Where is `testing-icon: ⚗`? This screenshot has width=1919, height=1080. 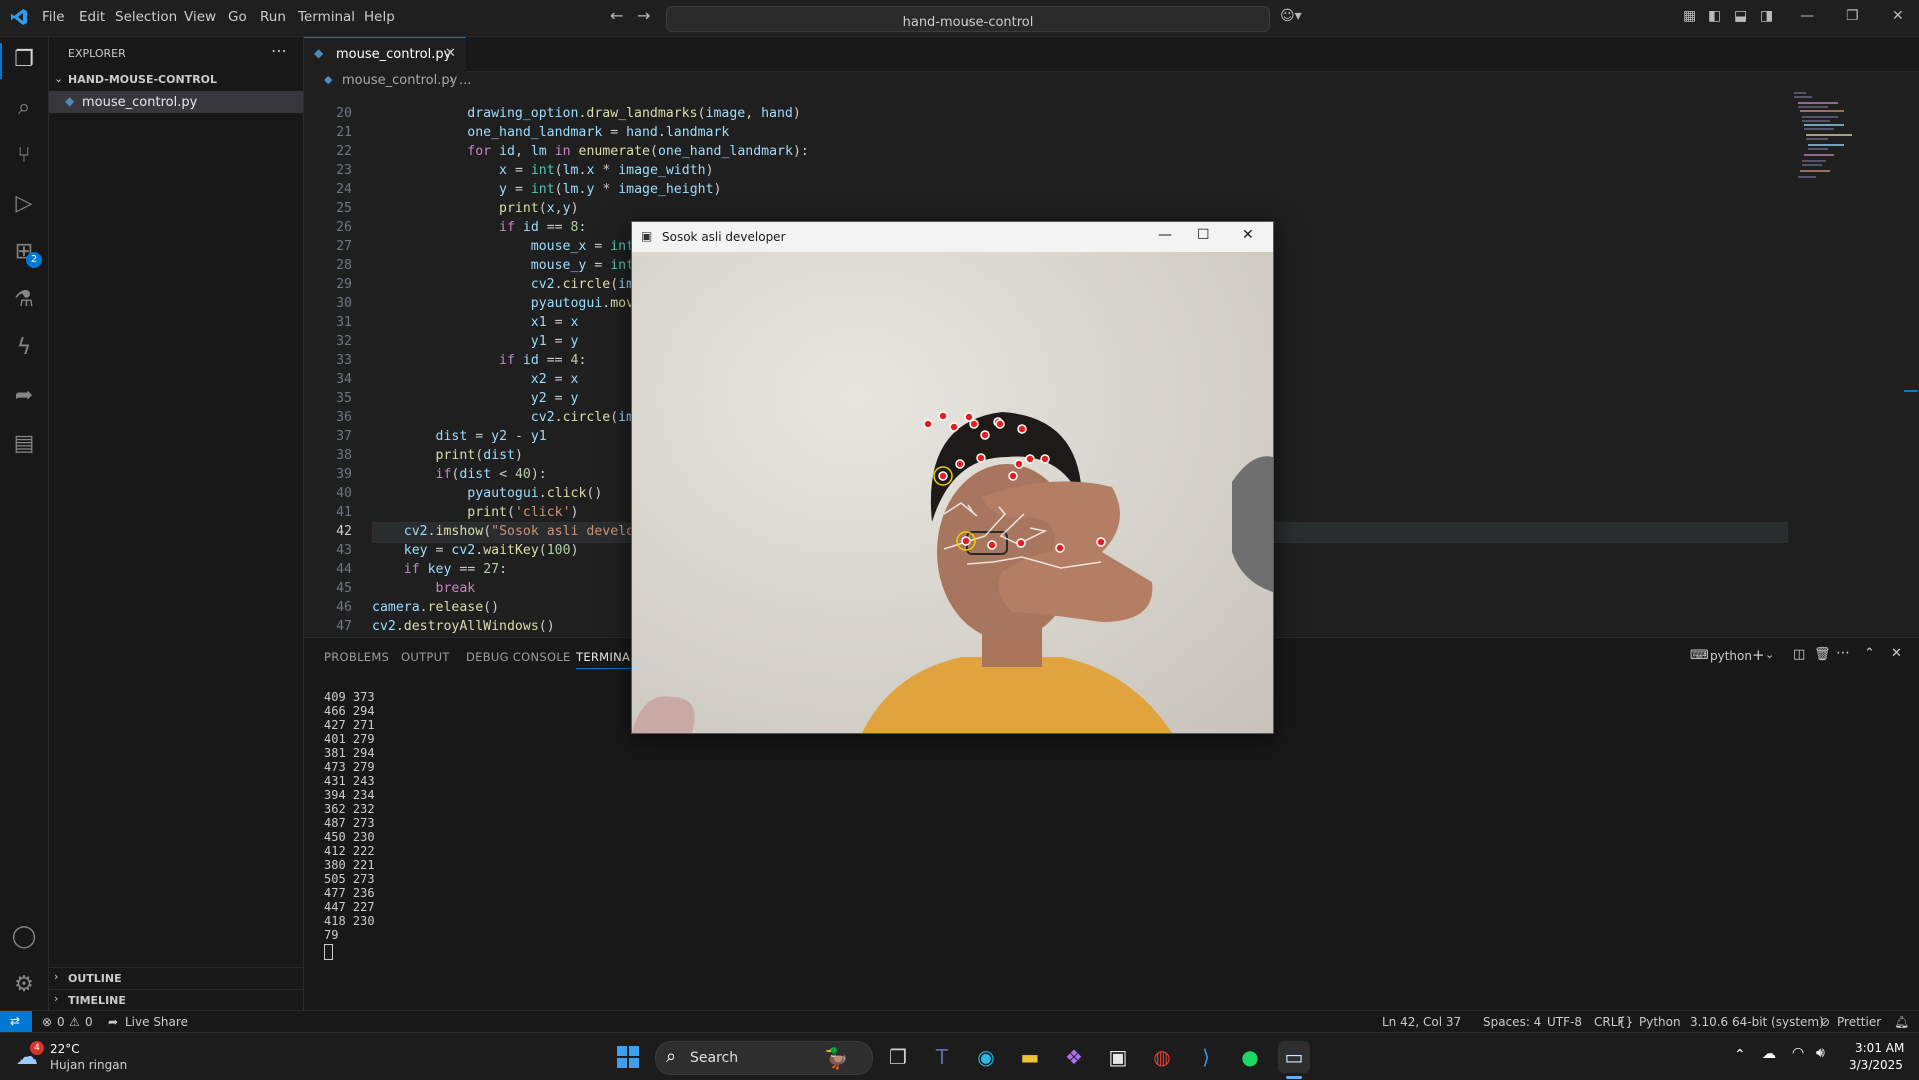
testing-icon: ⚗ is located at coordinates (24, 300).